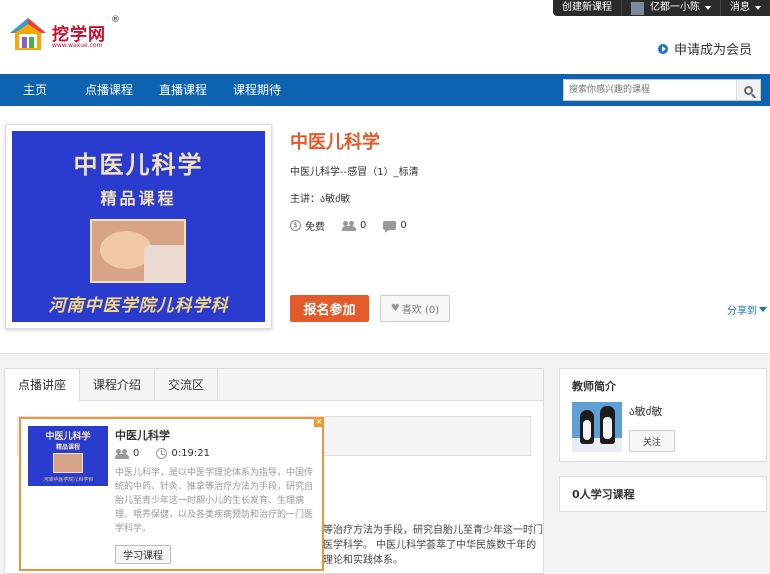 This screenshot has height=574, width=770. Describe the element at coordinates (740, 7) in the screenshot. I see `messages-label: 消息` at that location.